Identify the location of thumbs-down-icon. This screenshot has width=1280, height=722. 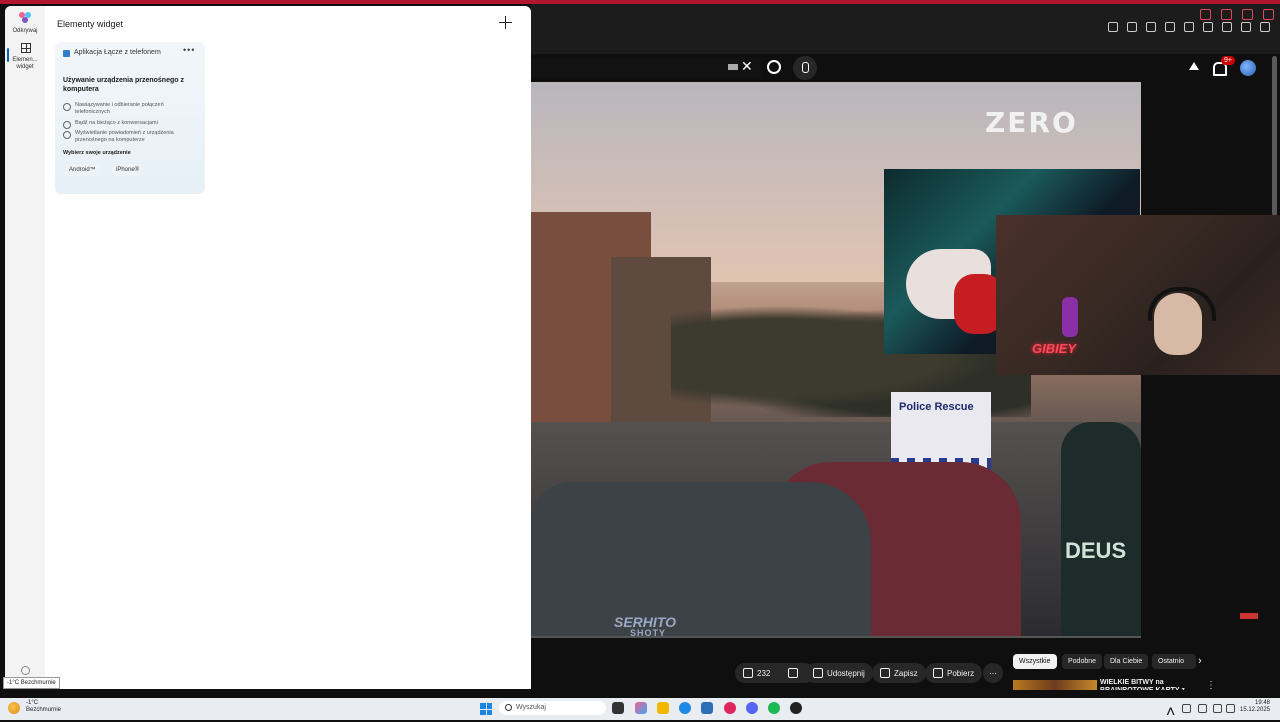
(793, 673).